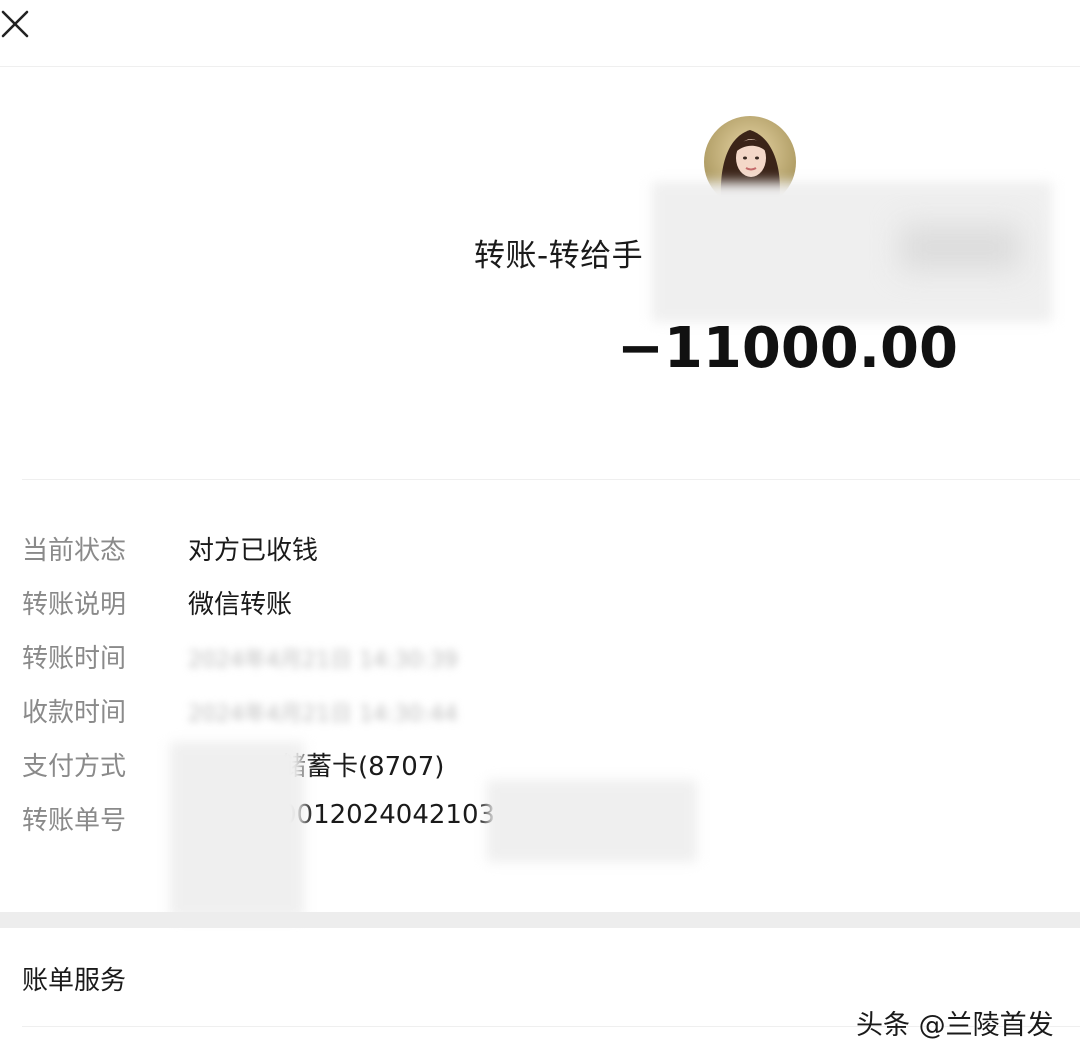  I want to click on redacted-bank-name, so click(237, 830).